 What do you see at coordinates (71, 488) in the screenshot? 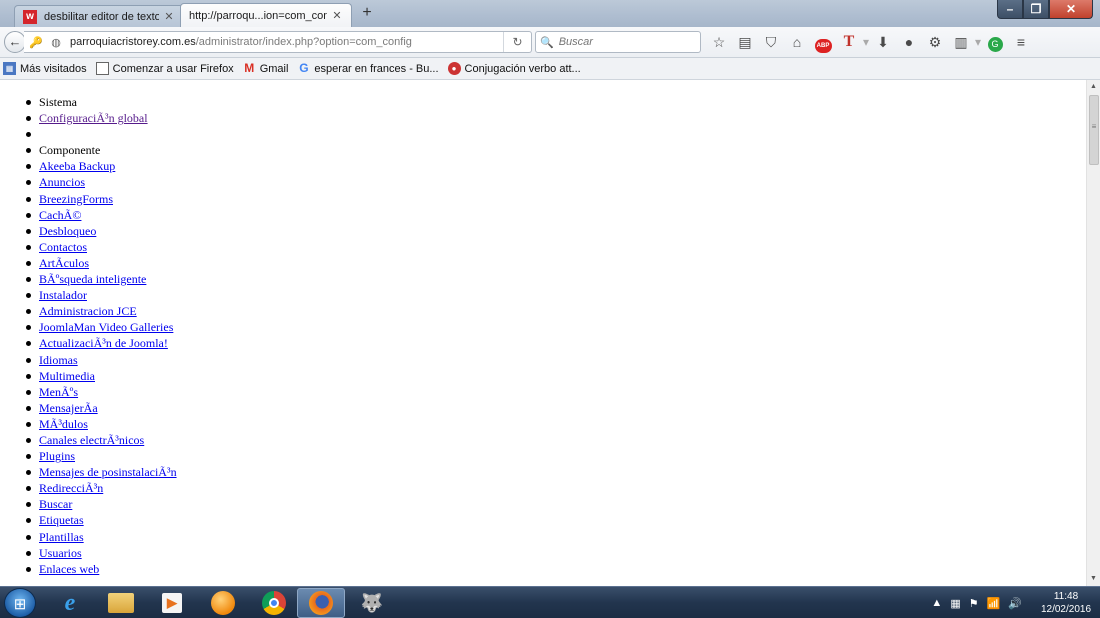
I see `menu-link: RedirecciÃ³n` at bounding box center [71, 488].